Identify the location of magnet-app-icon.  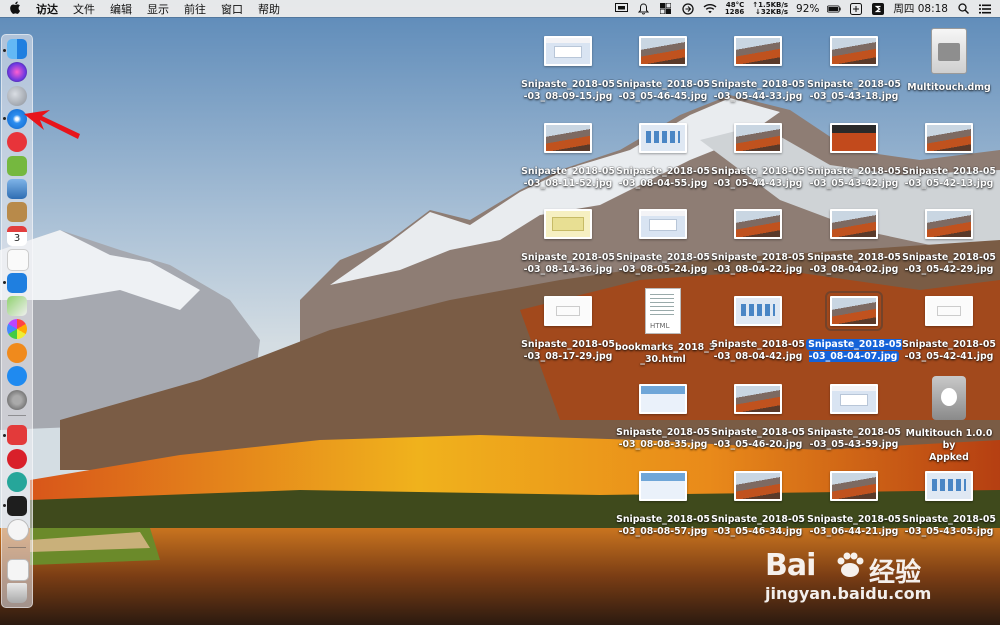
(666, 9).